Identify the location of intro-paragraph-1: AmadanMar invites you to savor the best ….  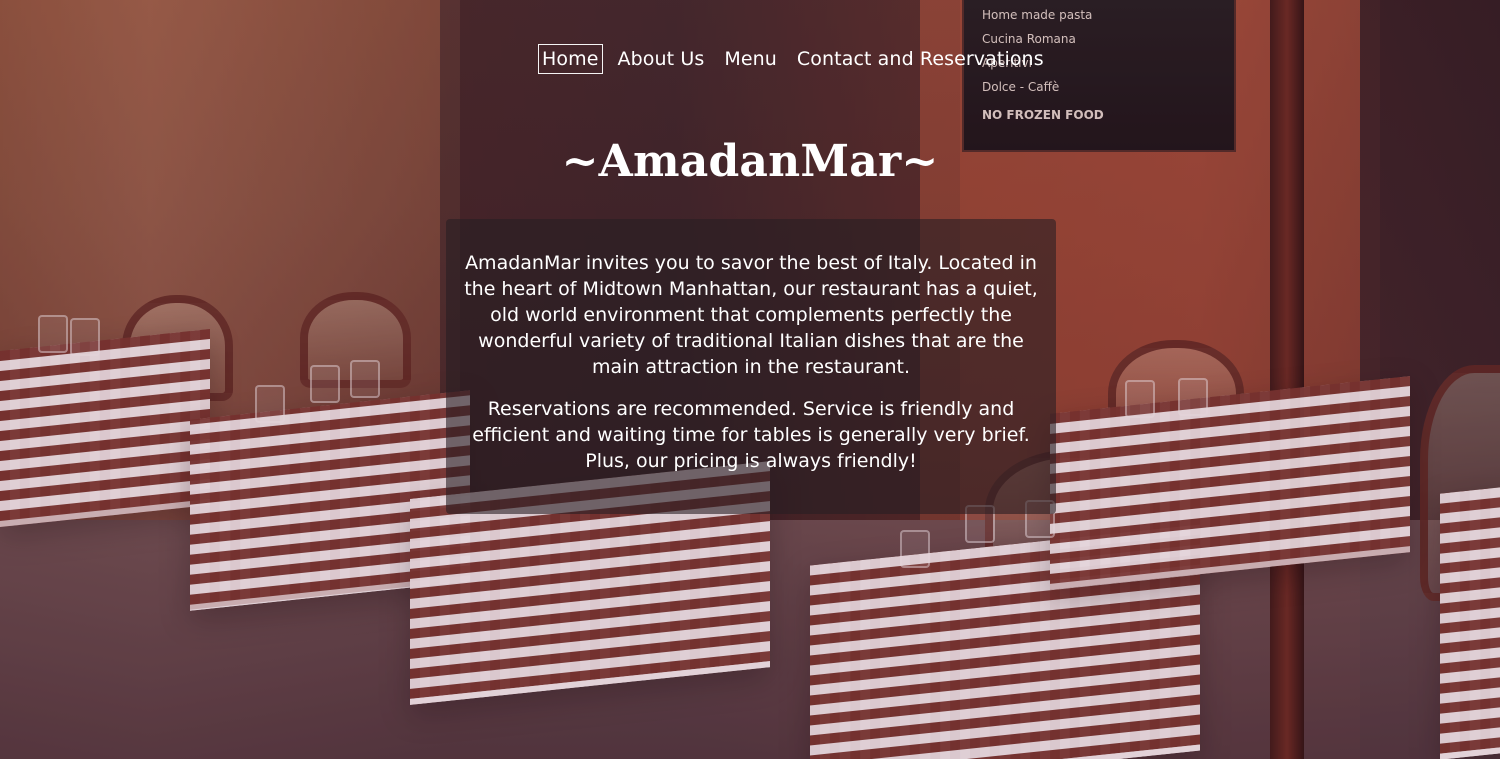
(751, 315).